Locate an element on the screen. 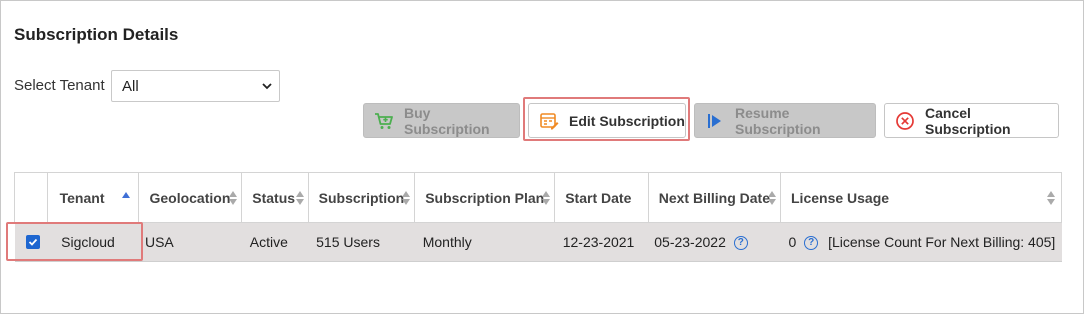 This screenshot has height=314, width=1084. column-header-next-billing-date: Next Billing Date is located at coordinates (714, 197).